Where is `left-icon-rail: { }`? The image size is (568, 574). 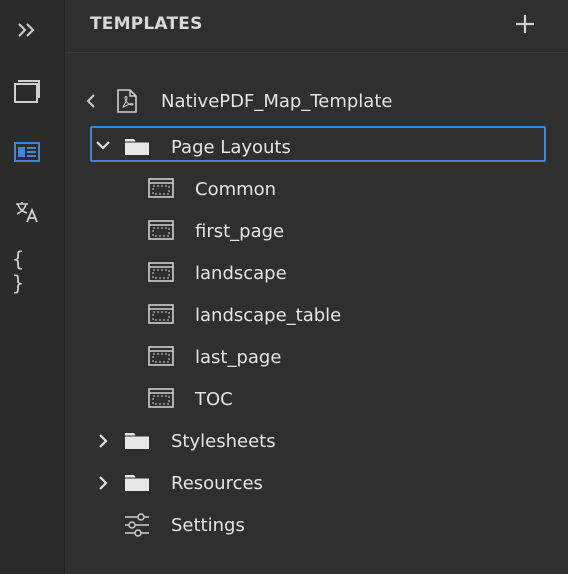 left-icon-rail: { } is located at coordinates (32, 287).